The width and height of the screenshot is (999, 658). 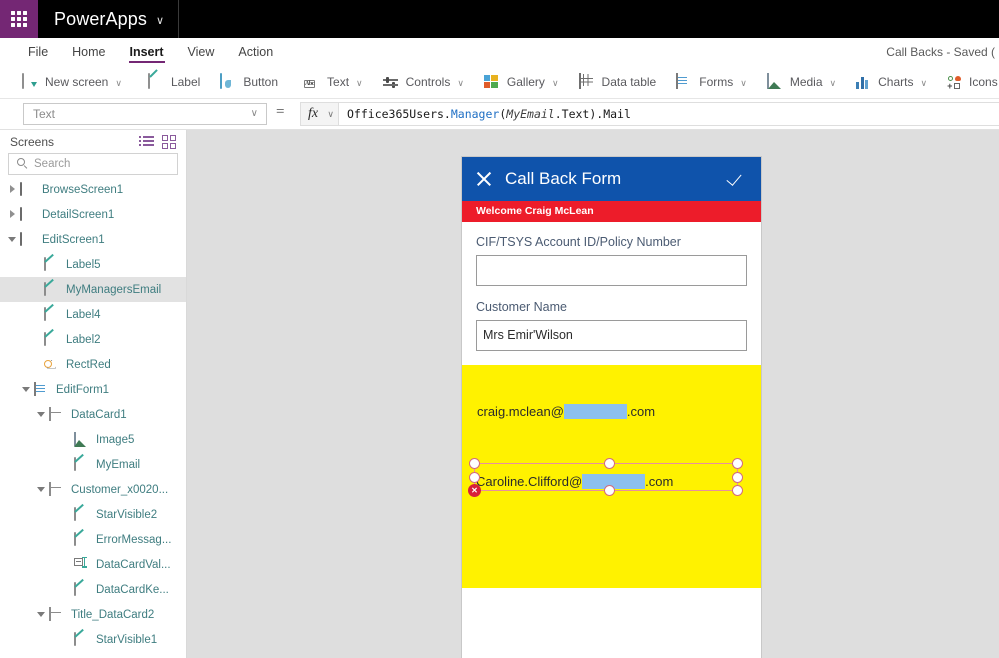 What do you see at coordinates (93, 289) in the screenshot?
I see `tree-item-mymanagersemail: MyManagersEmail` at bounding box center [93, 289].